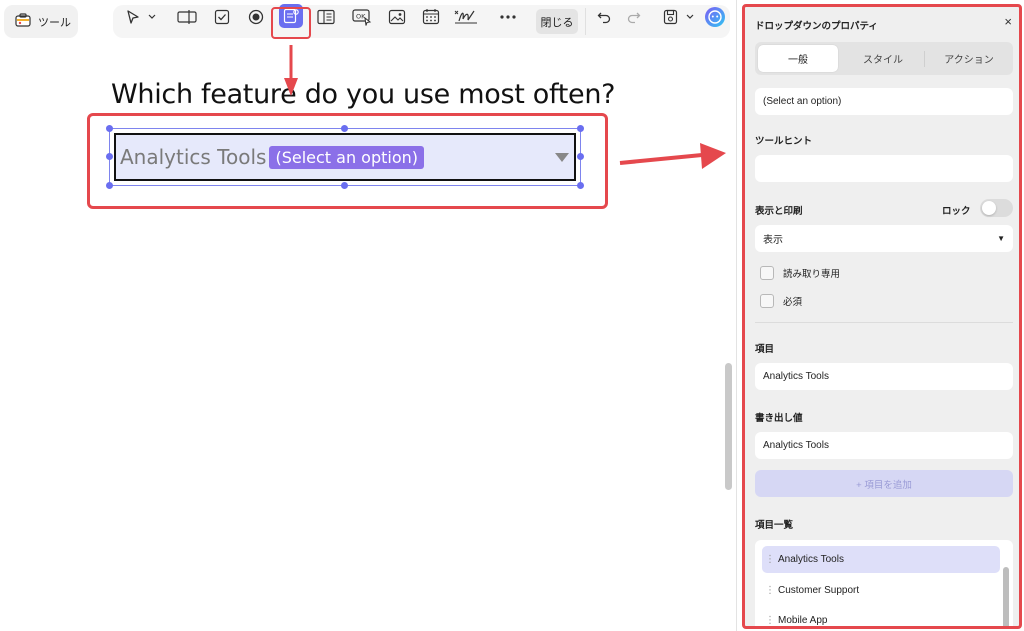 This screenshot has height=631, width=1024. I want to click on list-item: ⋮ Mobile App, so click(881, 616).